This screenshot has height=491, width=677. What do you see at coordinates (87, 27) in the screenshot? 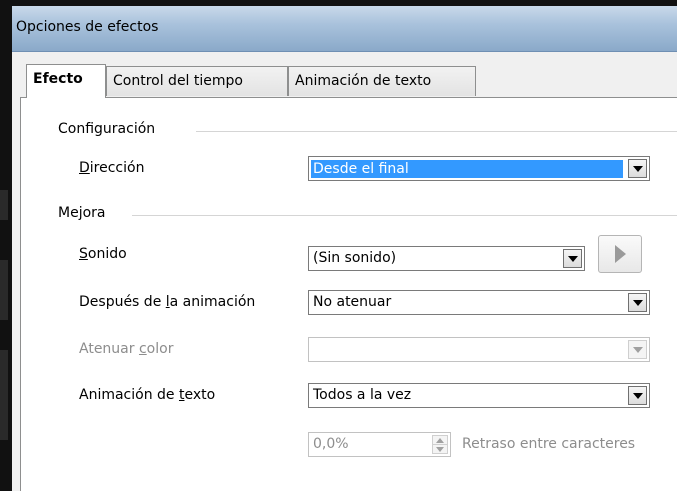
I see `window-title: Opciones de efectos` at bounding box center [87, 27].